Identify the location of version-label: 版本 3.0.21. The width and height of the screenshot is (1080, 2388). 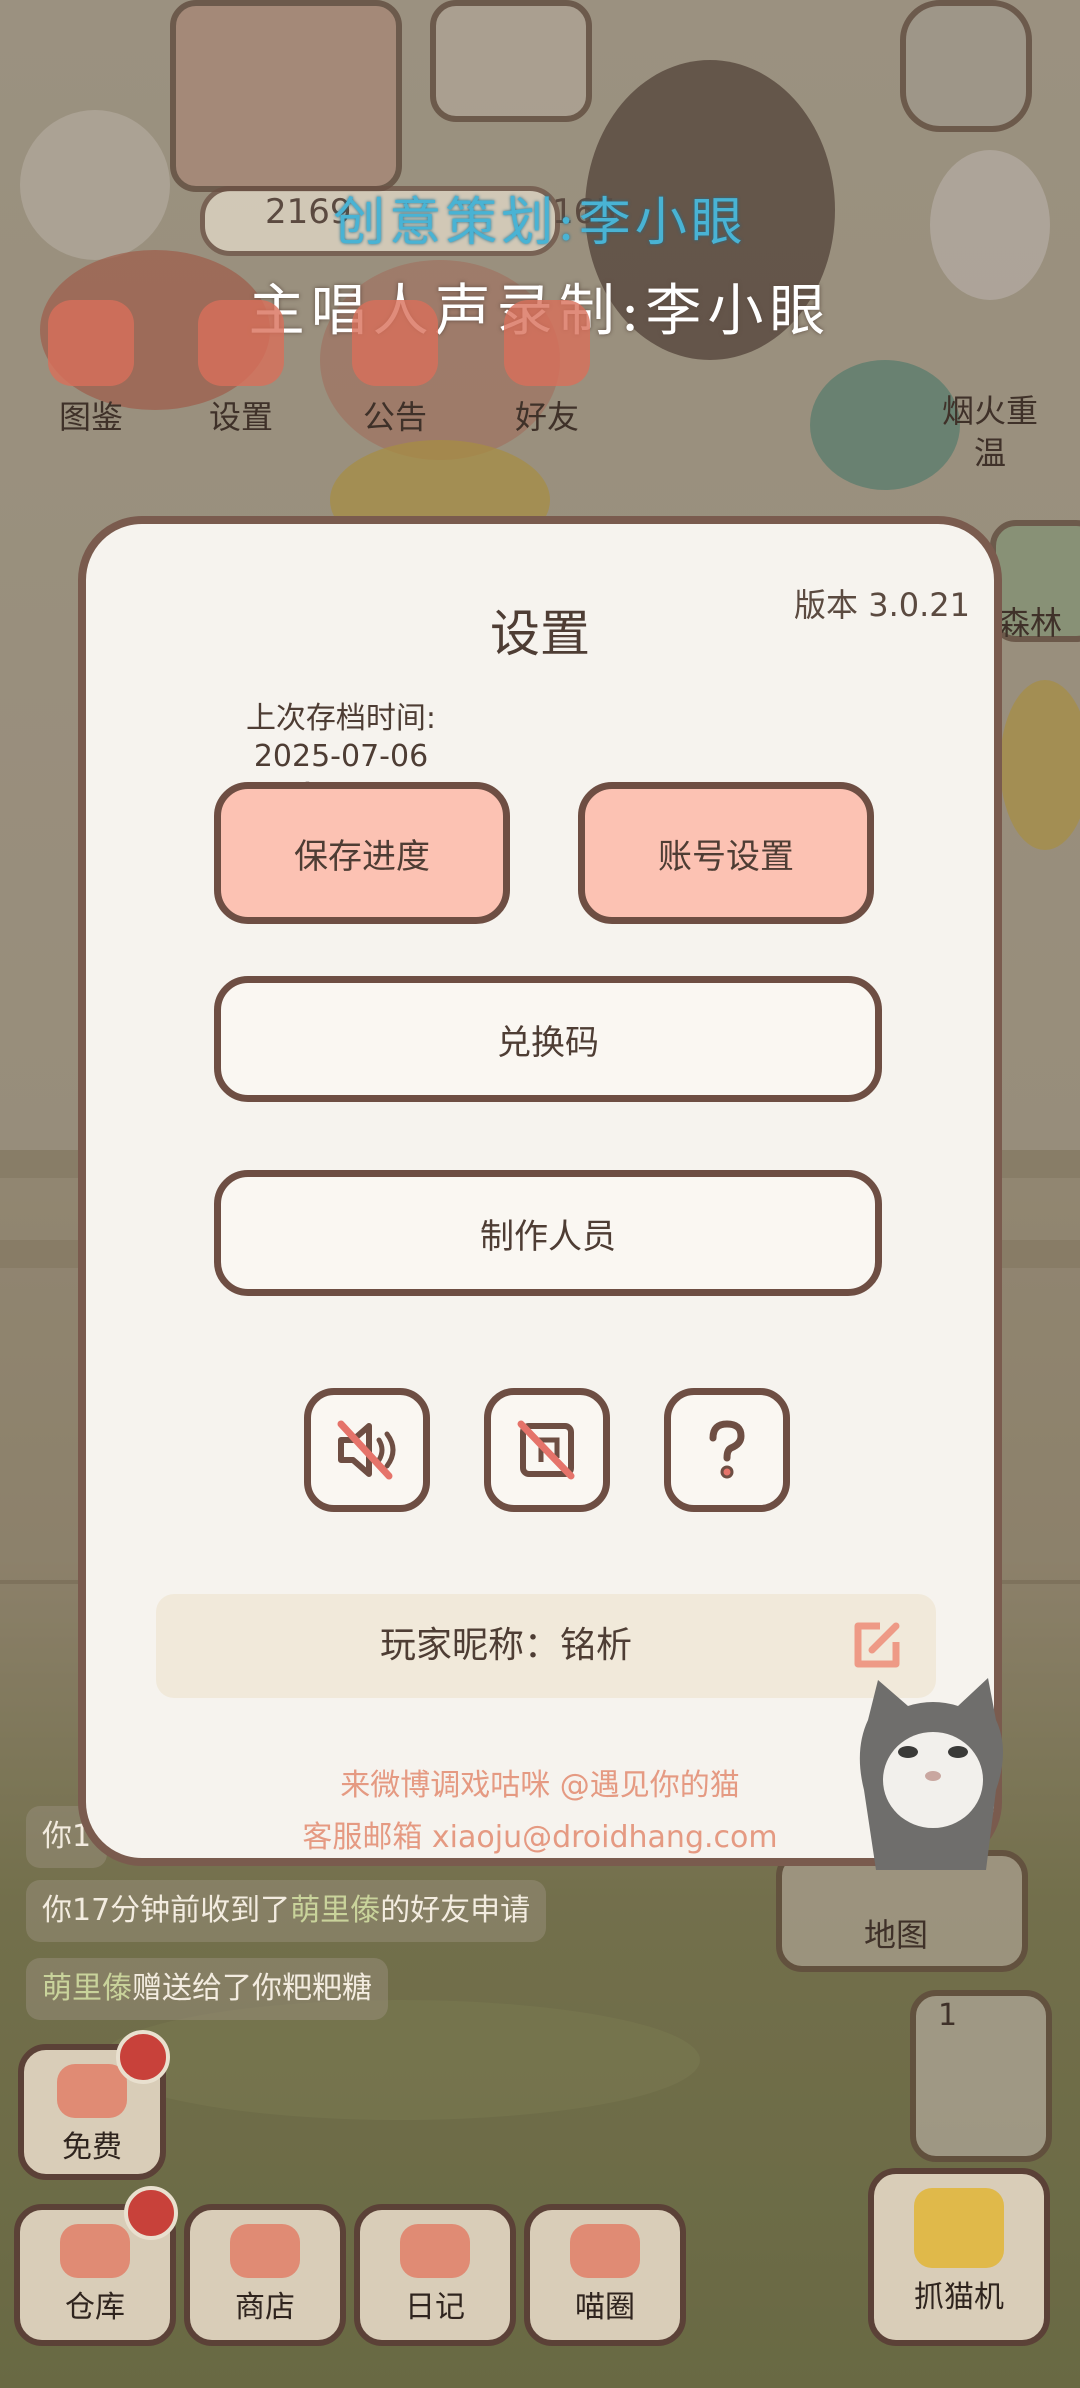
(882, 605).